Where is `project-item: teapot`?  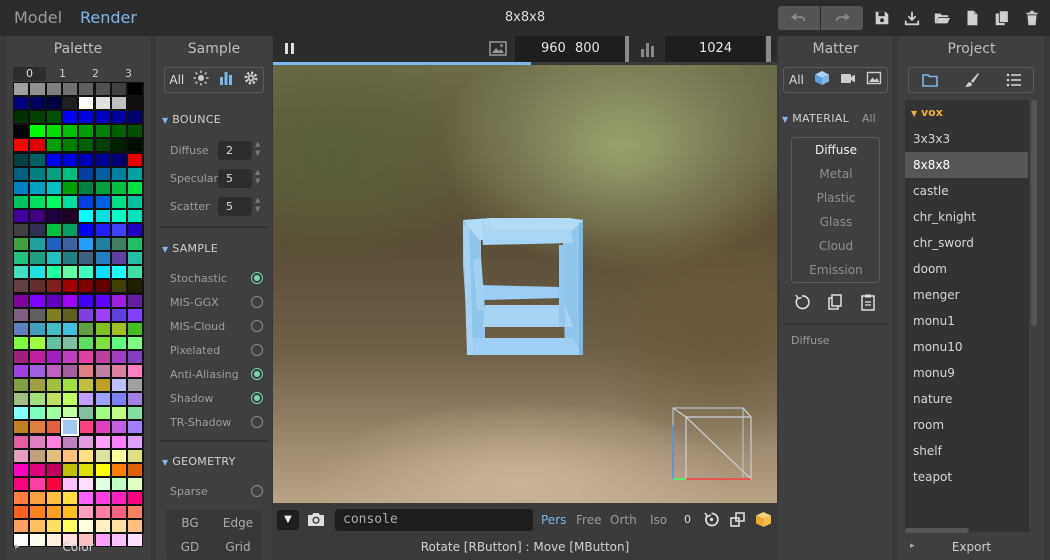
project-item: teapot is located at coordinates (966, 477).